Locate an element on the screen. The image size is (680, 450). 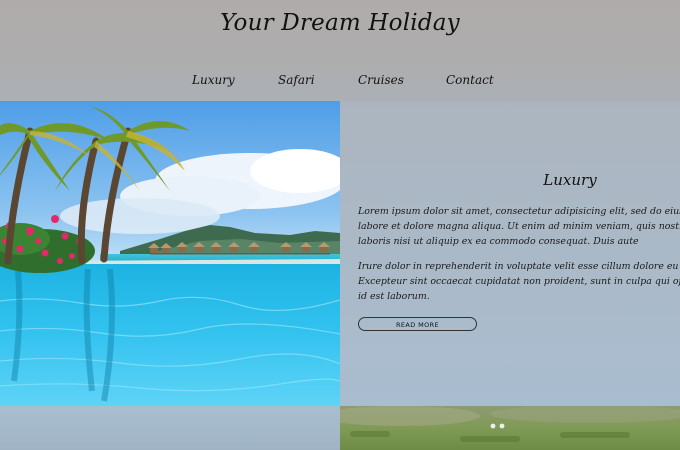
site-title: Your Dream Holiday is located at coordinates (340, 23).